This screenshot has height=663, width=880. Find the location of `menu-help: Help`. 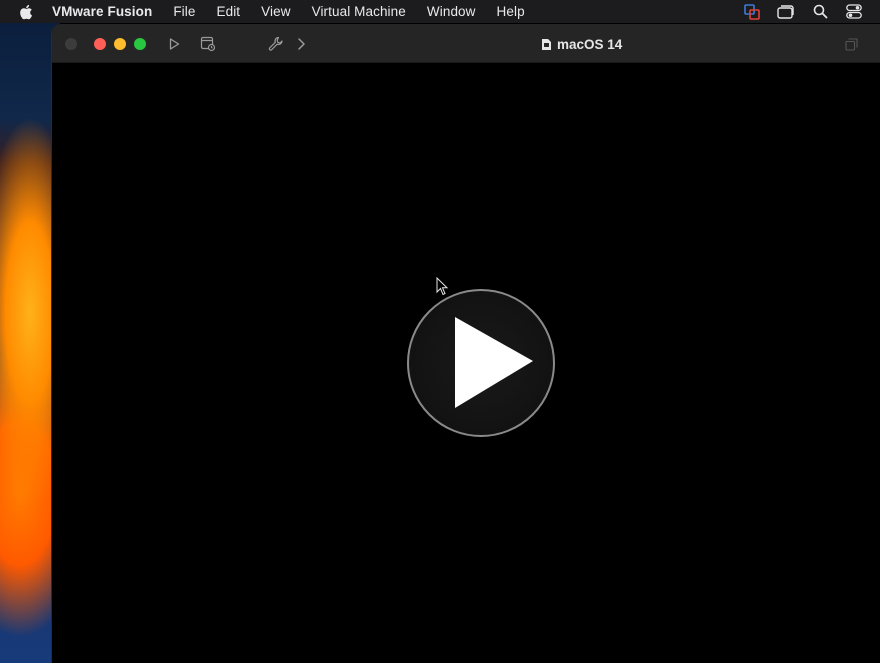

menu-help: Help is located at coordinates (511, 11).